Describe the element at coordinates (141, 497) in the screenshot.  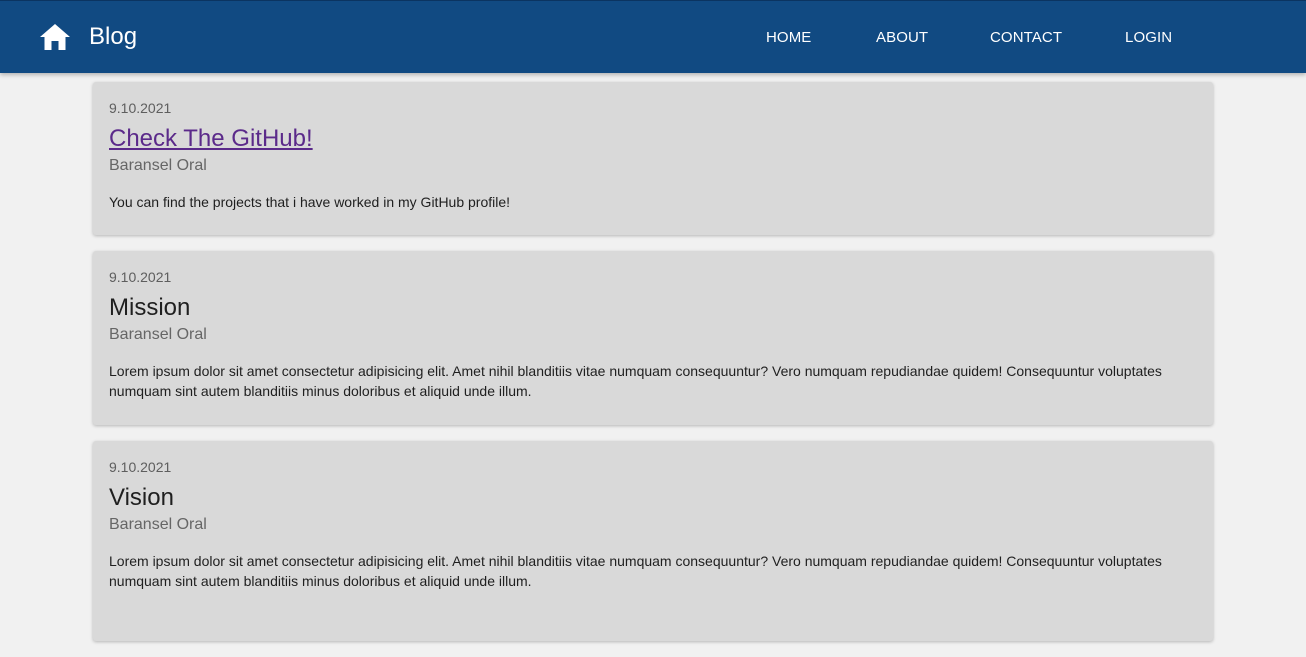
I see `post-title: Vision` at that location.